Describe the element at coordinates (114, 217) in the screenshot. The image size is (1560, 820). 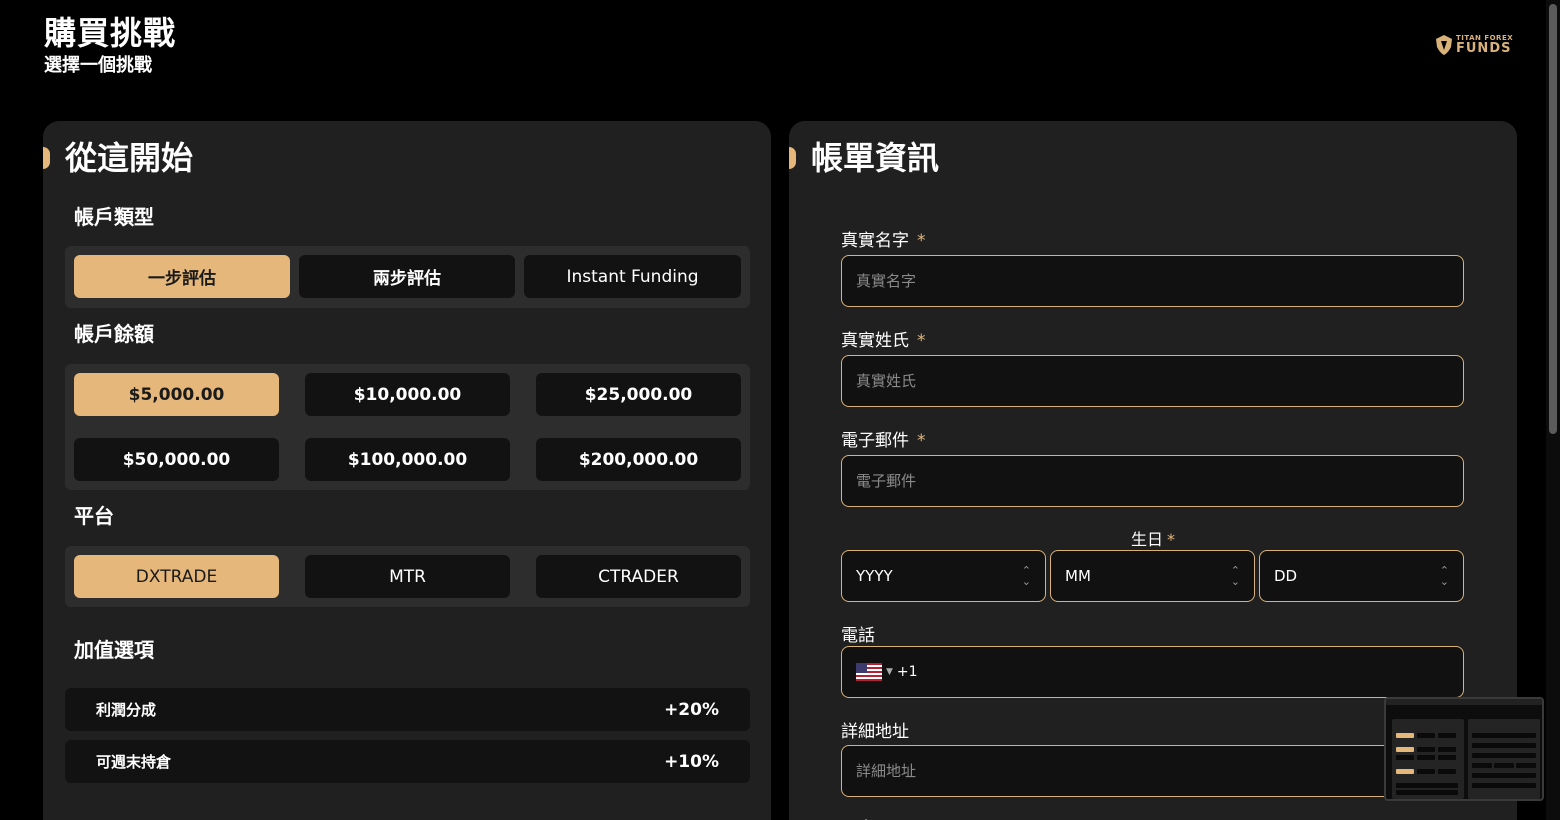
I see `account-type-label: 帳戶類型` at that location.